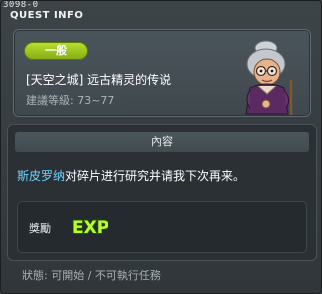  I want to click on quest-level: 建議等級: 73~77, so click(70, 100).